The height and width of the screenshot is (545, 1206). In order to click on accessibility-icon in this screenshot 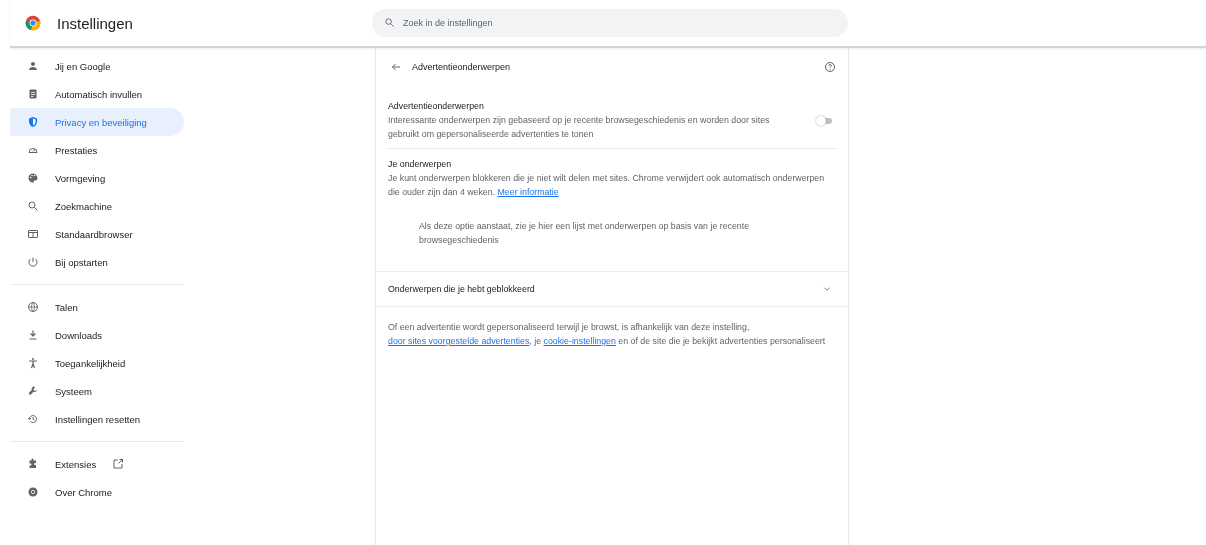, I will do `click(33, 363)`.